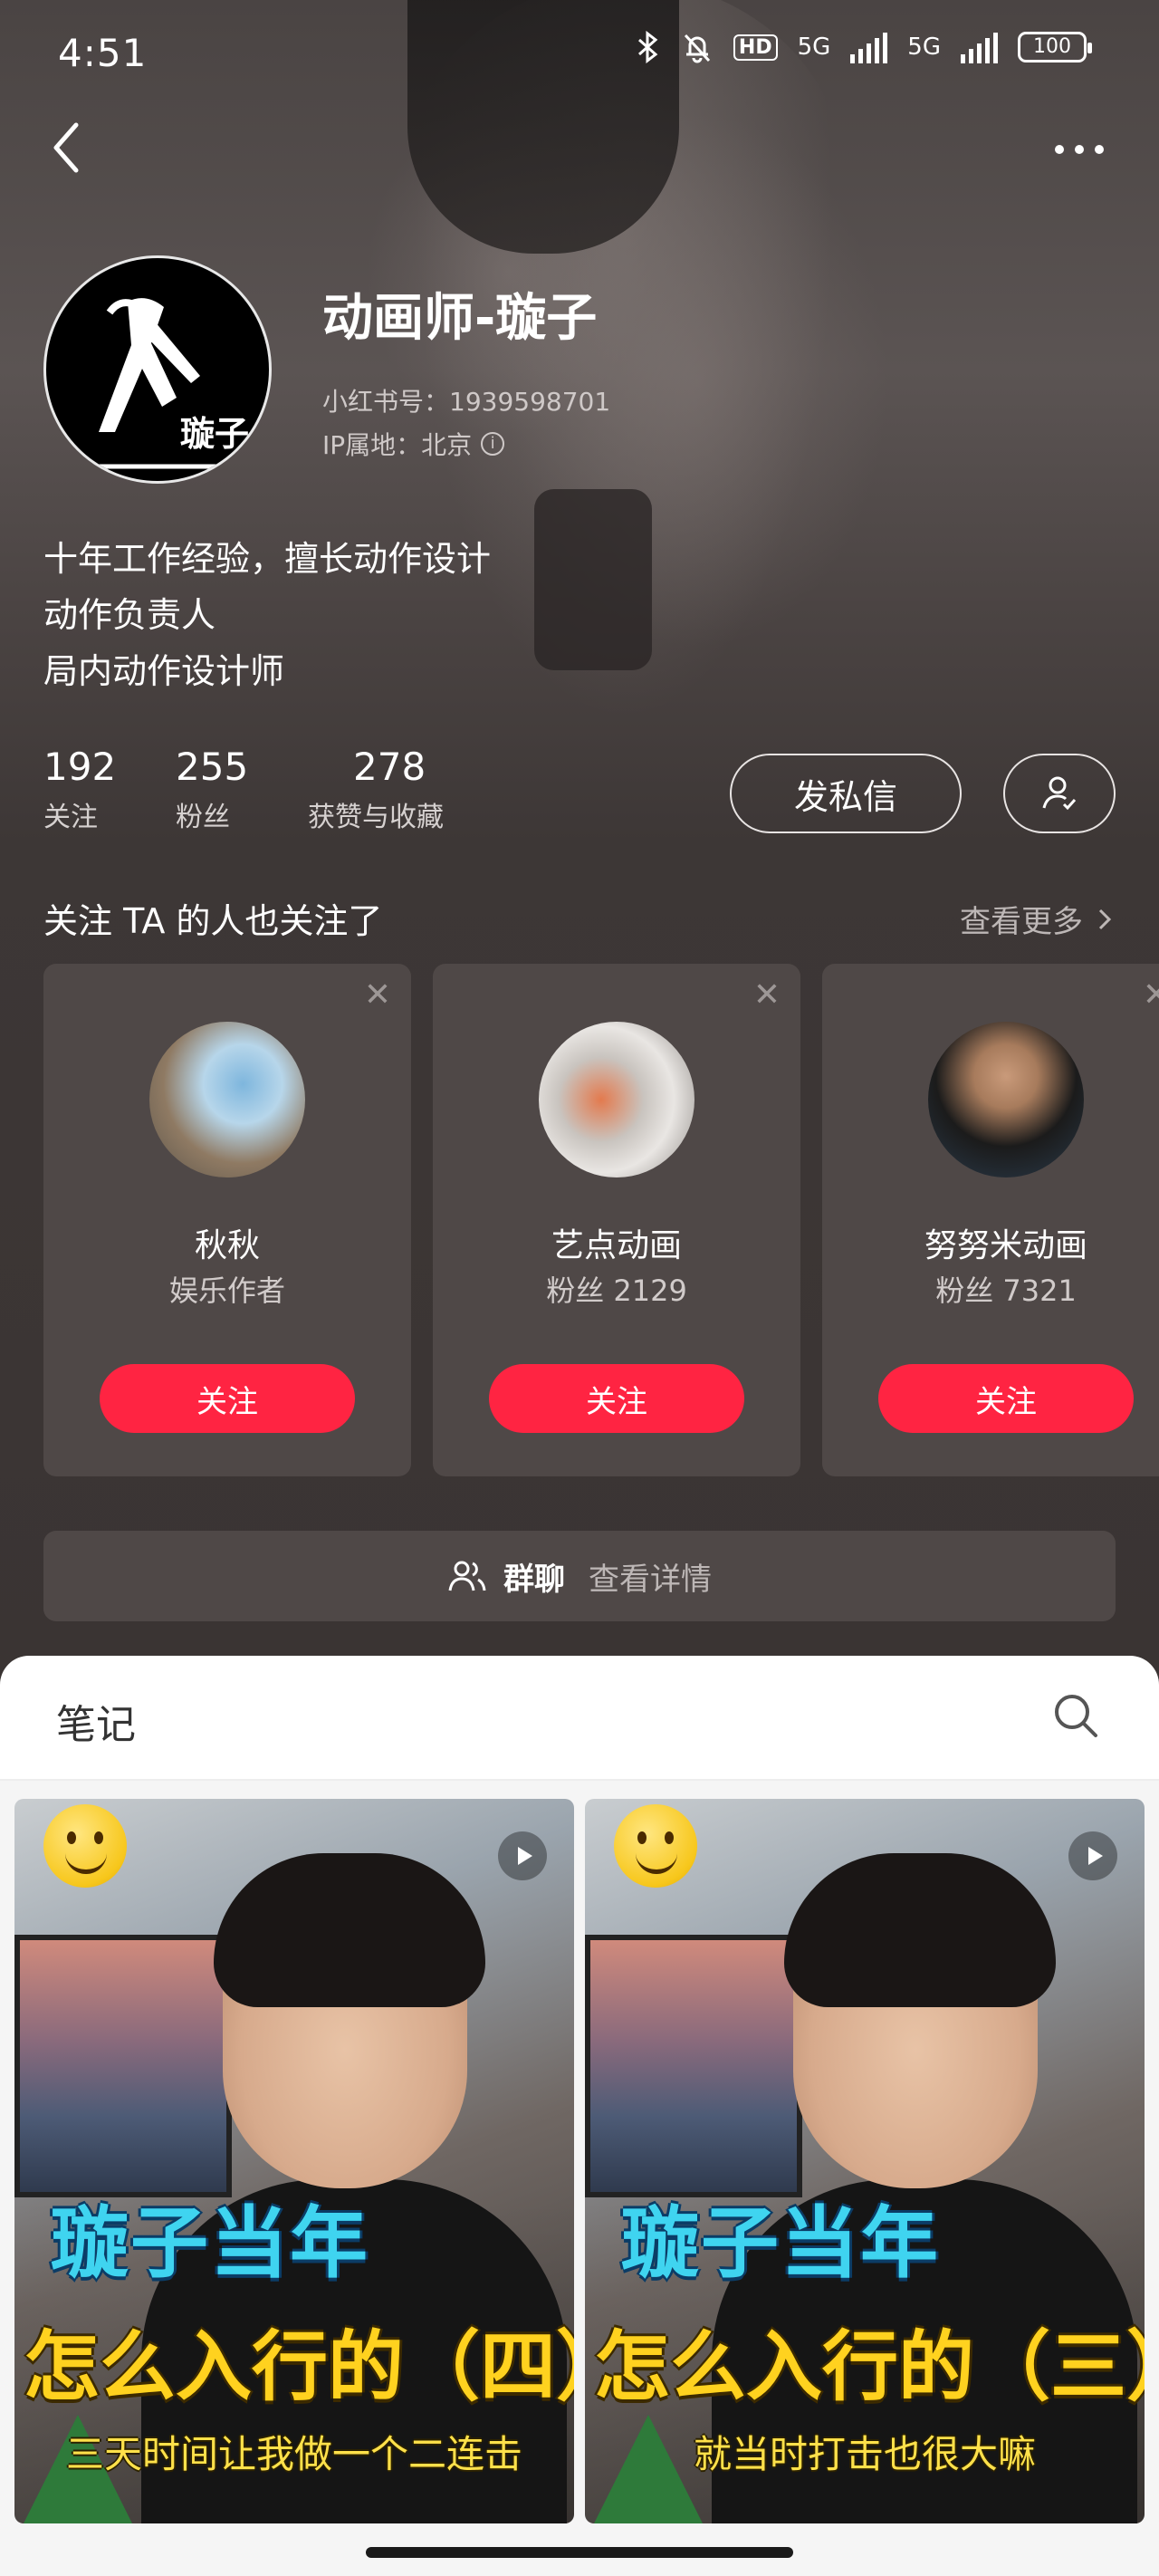 This screenshot has width=1159, height=2576. I want to click on profile-ip-location: IP属地：北京 i, so click(414, 444).